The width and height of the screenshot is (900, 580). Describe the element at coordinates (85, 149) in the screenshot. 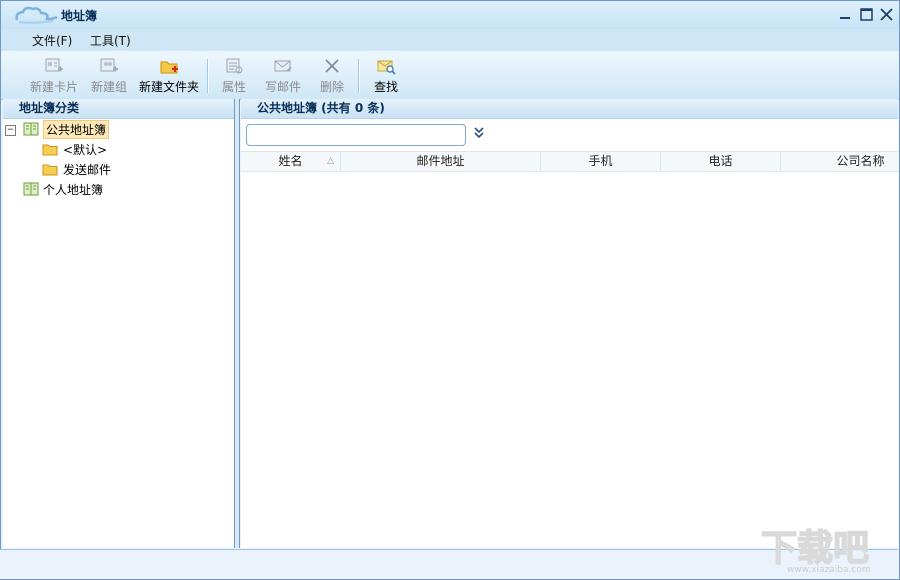

I see `tree-label-default: <默认>` at that location.